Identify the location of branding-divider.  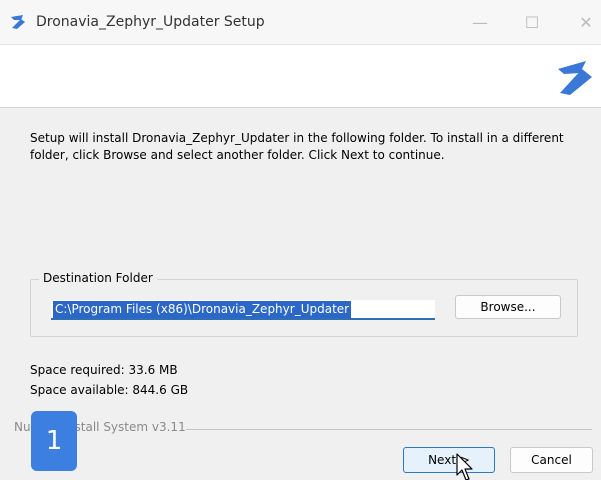
(389, 429).